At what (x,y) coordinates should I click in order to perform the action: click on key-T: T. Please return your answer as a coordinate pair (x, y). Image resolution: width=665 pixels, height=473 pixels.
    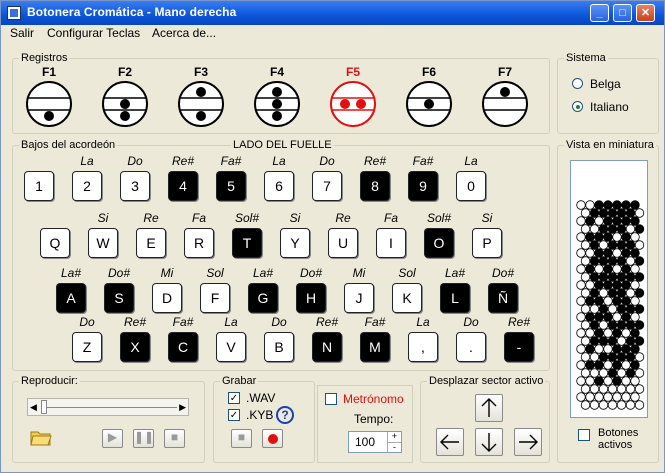
    Looking at the image, I should click on (247, 243).